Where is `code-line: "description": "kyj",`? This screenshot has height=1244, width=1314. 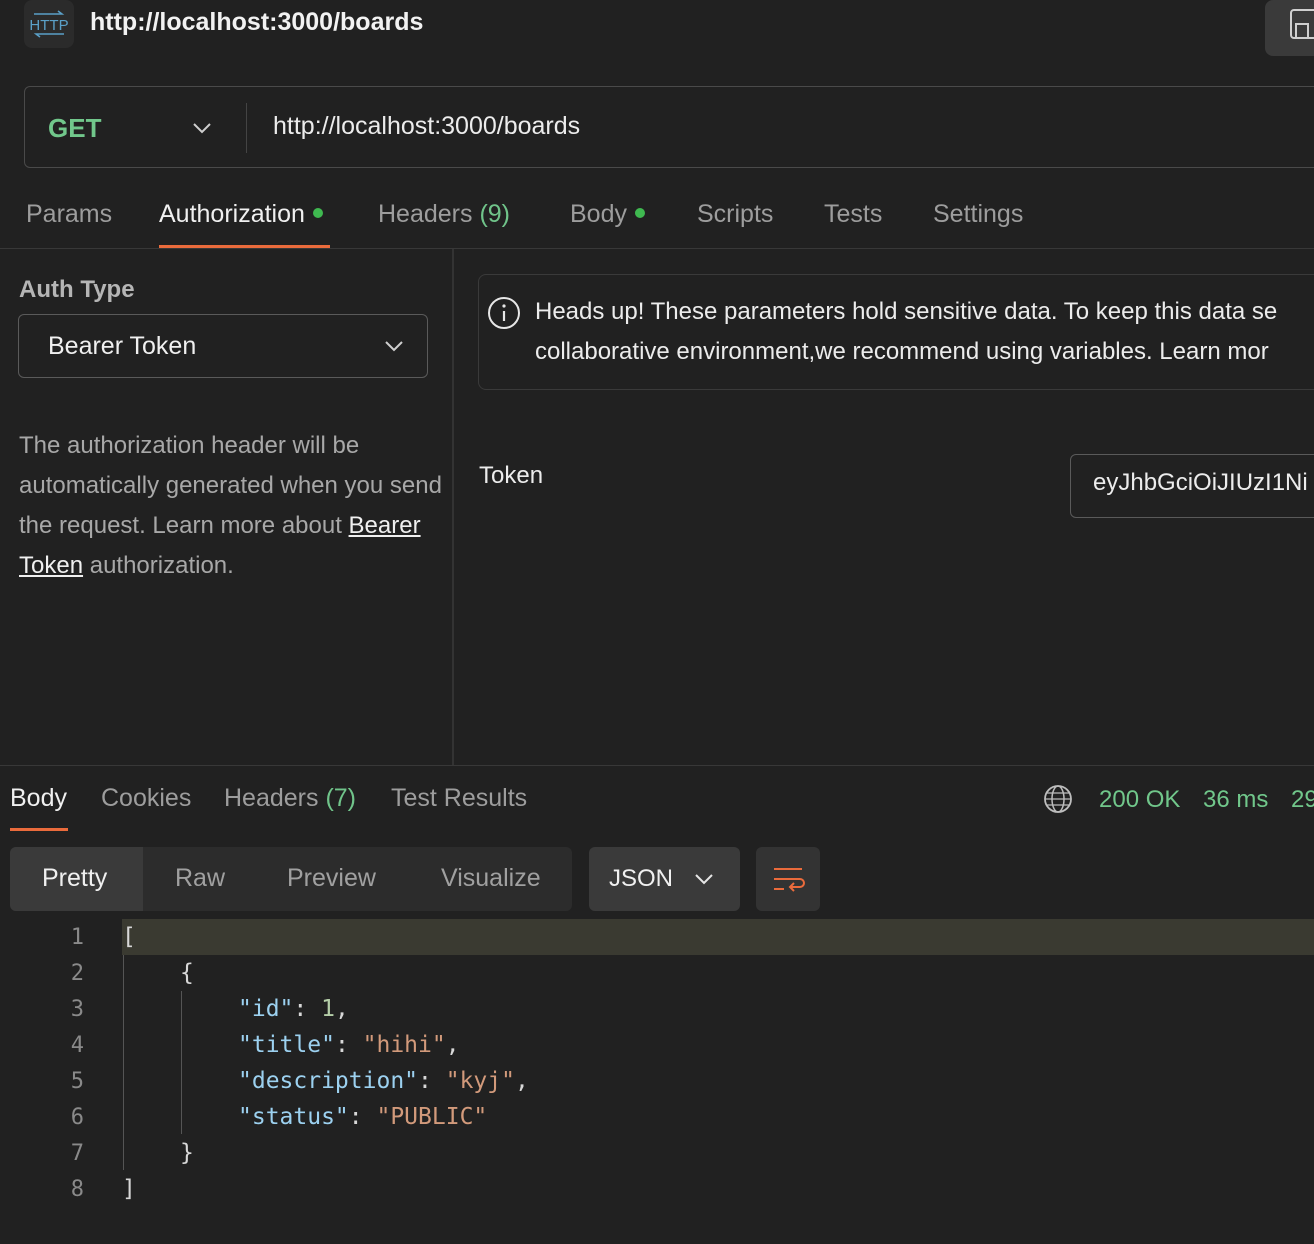
code-line: "description": "kyj", is located at coordinates (383, 1081).